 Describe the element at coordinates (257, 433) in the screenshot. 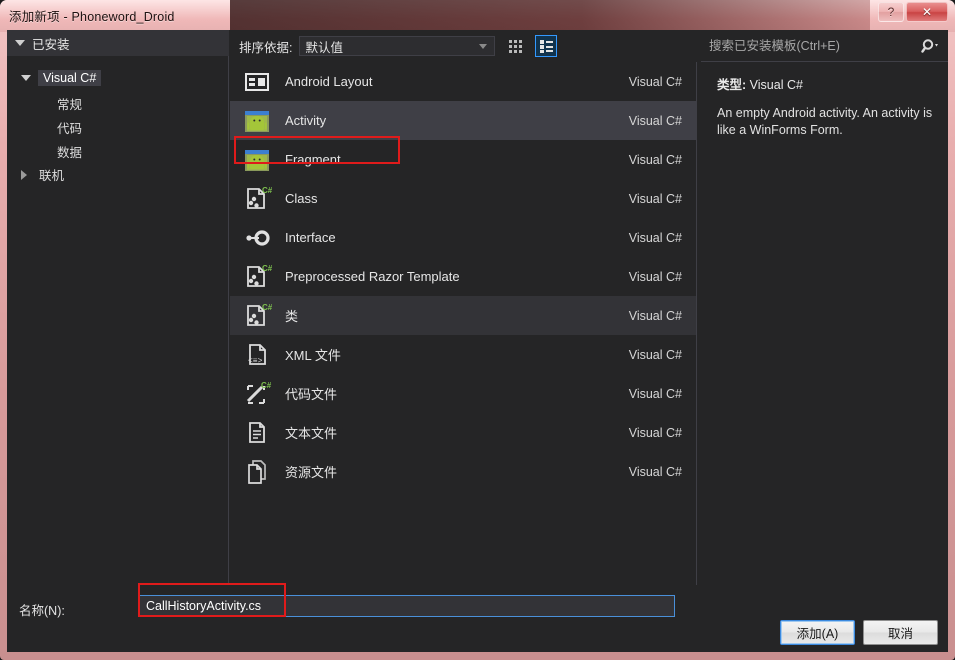

I see `text-file-icon` at that location.